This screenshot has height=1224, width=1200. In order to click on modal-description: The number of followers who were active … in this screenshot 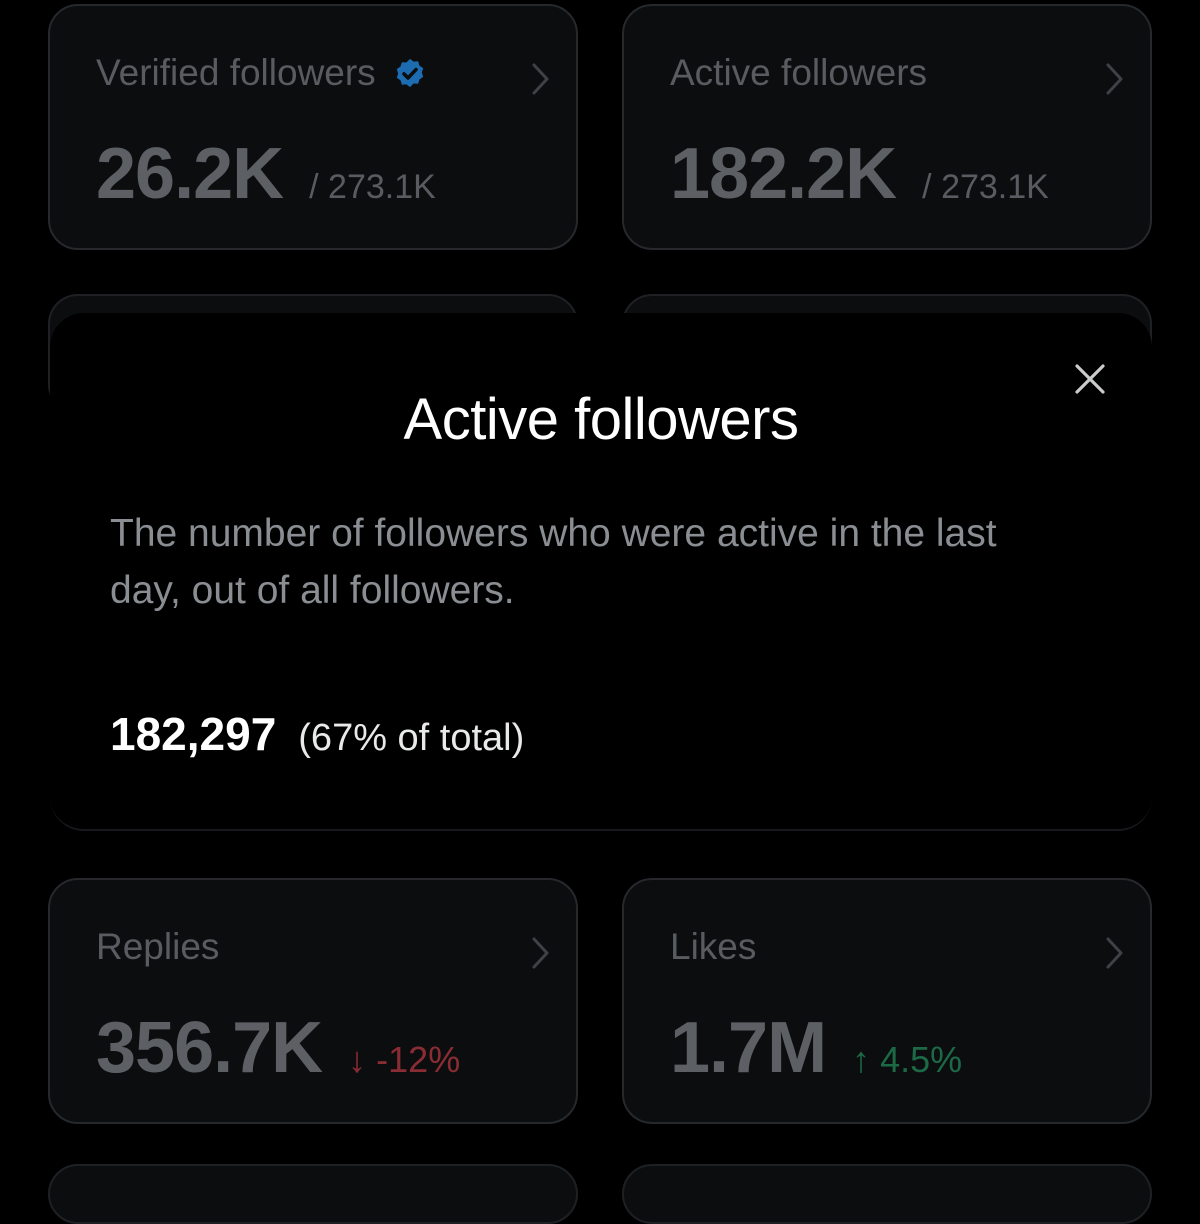, I will do `click(553, 562)`.